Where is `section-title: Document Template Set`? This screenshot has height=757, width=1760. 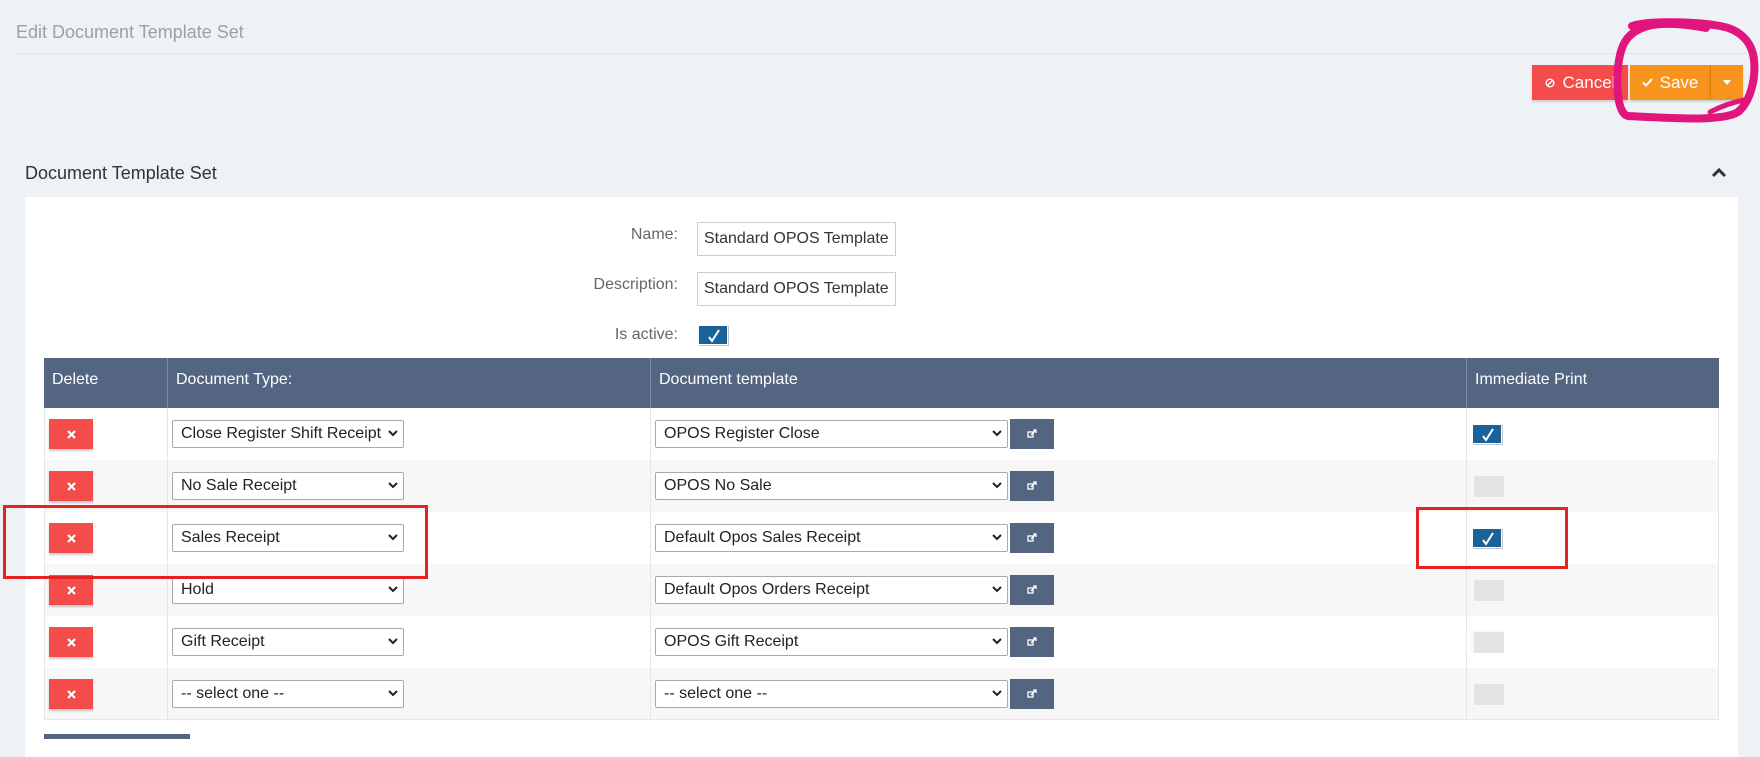 section-title: Document Template Set is located at coordinates (121, 173).